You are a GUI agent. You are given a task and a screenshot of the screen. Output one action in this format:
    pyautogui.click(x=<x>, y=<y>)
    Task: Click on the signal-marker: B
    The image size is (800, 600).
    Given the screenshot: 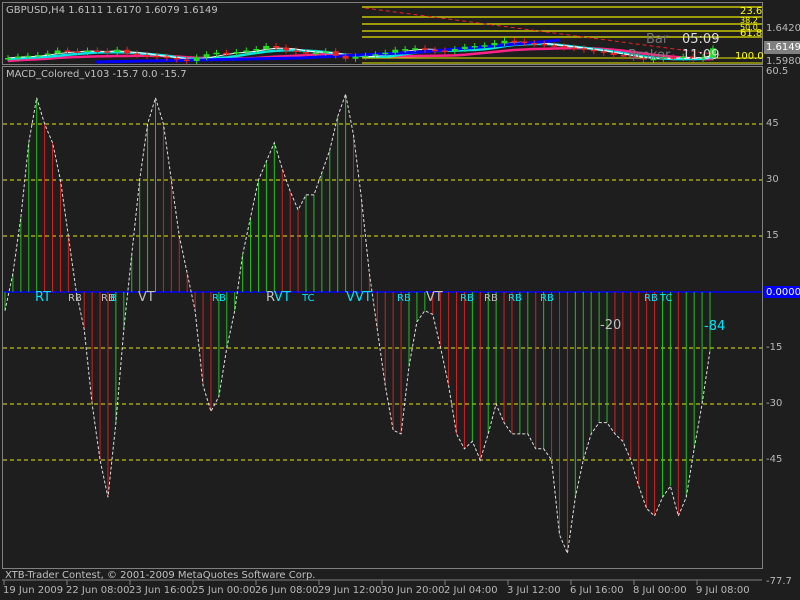 What is the action you would take?
    pyautogui.click(x=113, y=298)
    